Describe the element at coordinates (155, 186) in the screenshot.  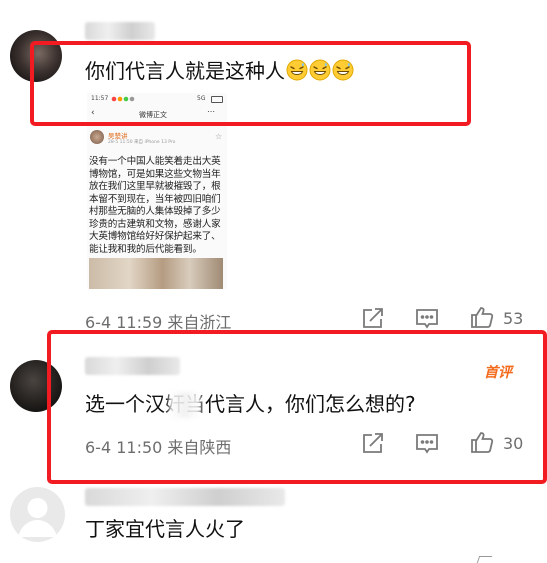
I see `post-body-line: 放在我们这里早就被摧毁了，根` at that location.